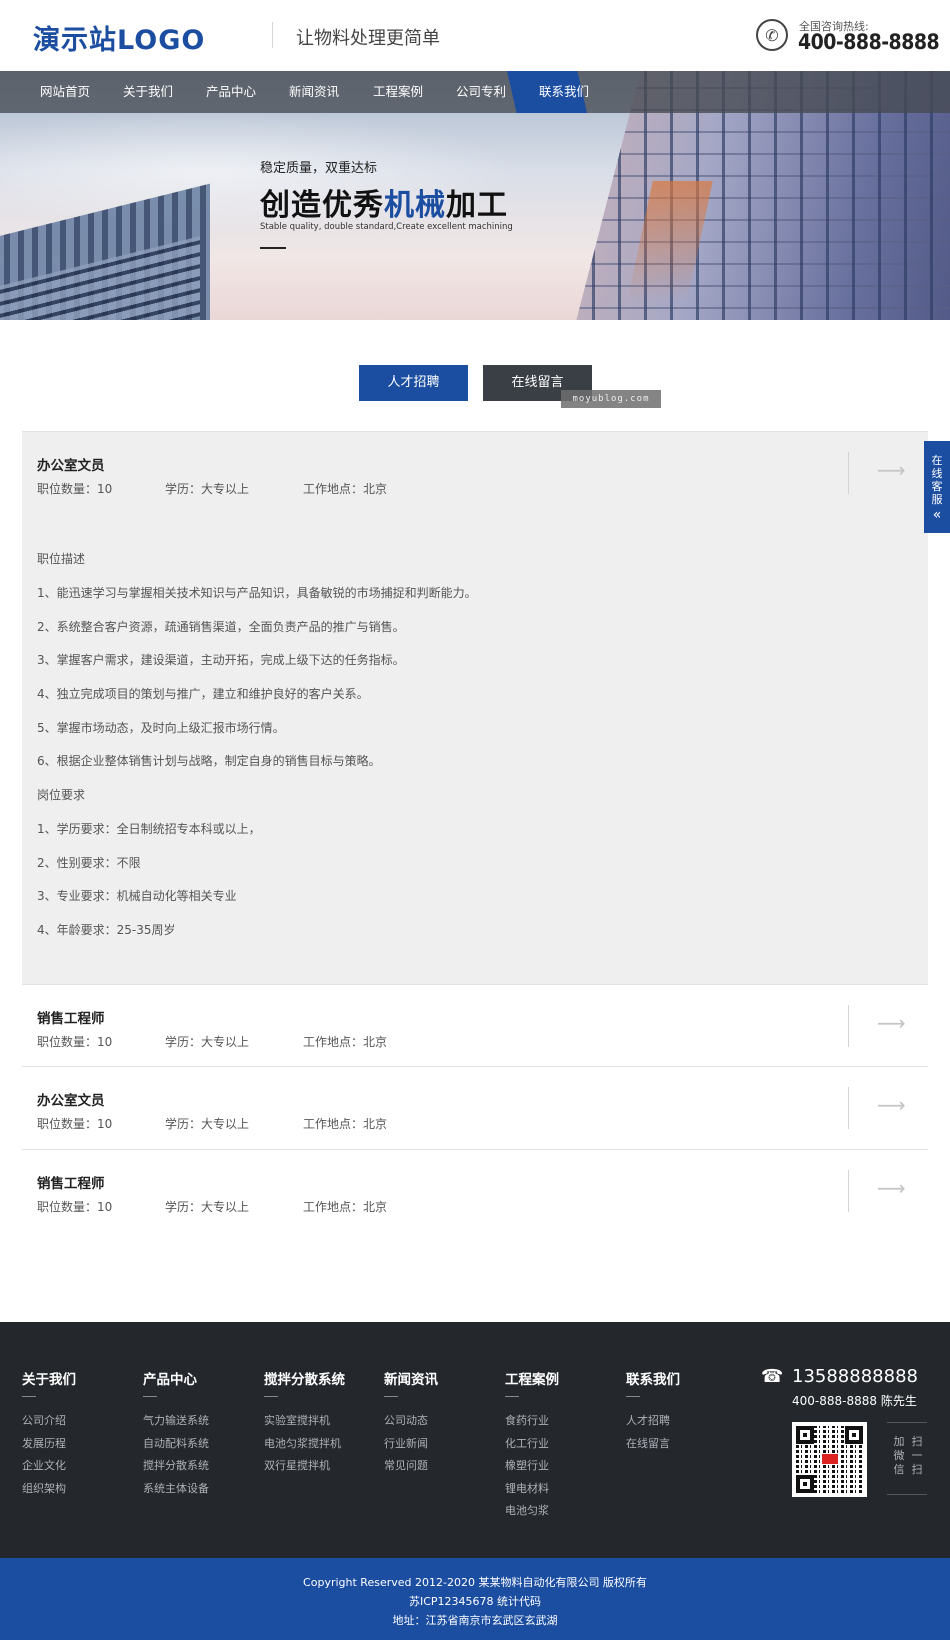 The image size is (950, 1640). What do you see at coordinates (532, 1489) in the screenshot?
I see `footer-link: 锂电材料` at bounding box center [532, 1489].